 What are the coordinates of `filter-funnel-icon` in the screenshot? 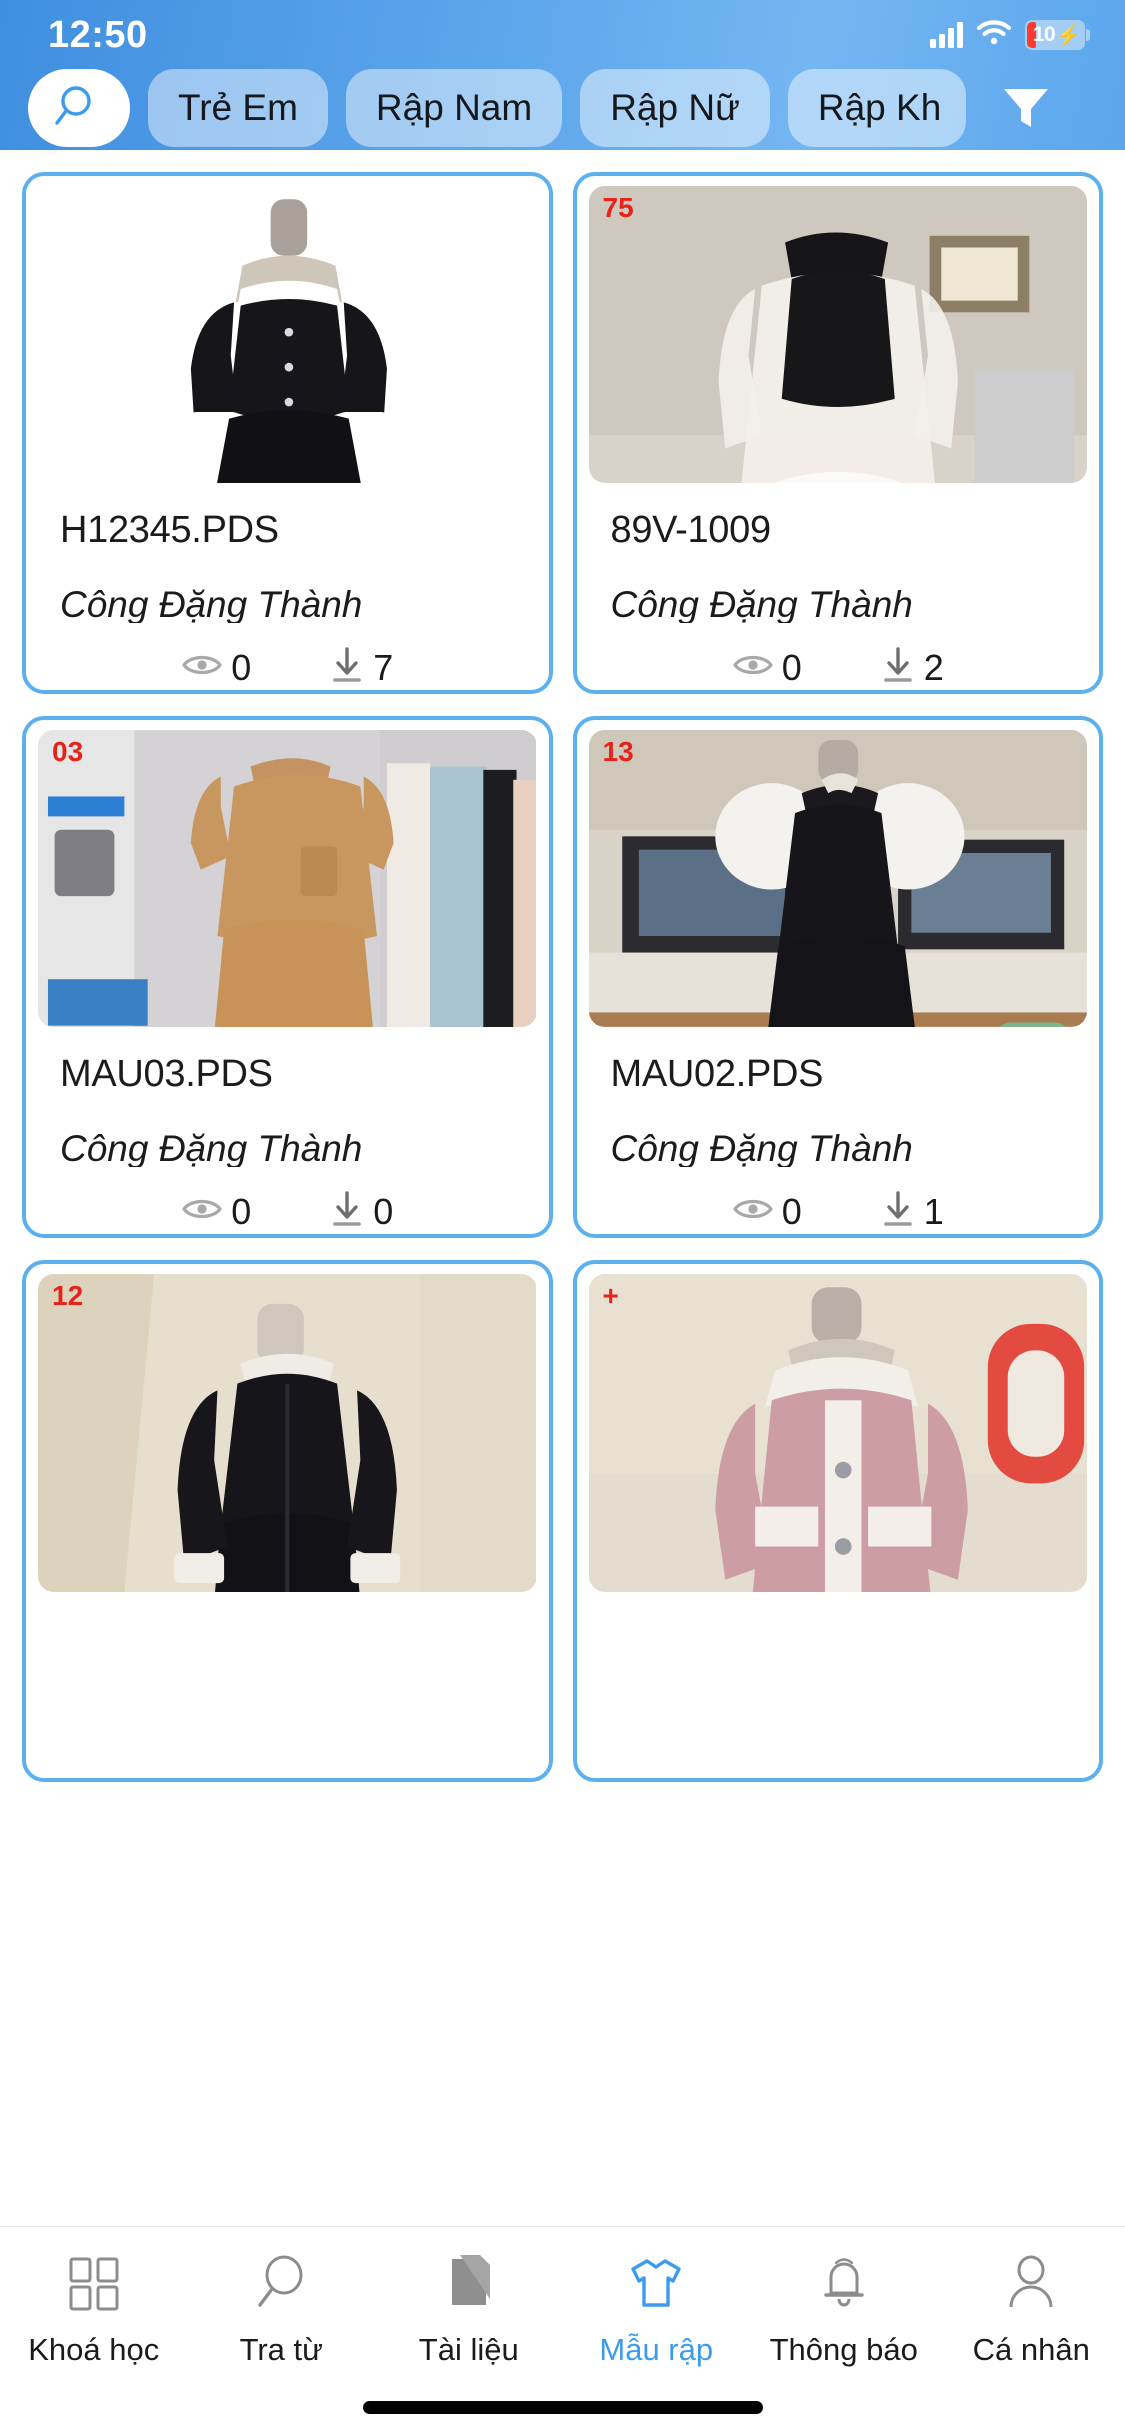 It's located at (1026, 108).